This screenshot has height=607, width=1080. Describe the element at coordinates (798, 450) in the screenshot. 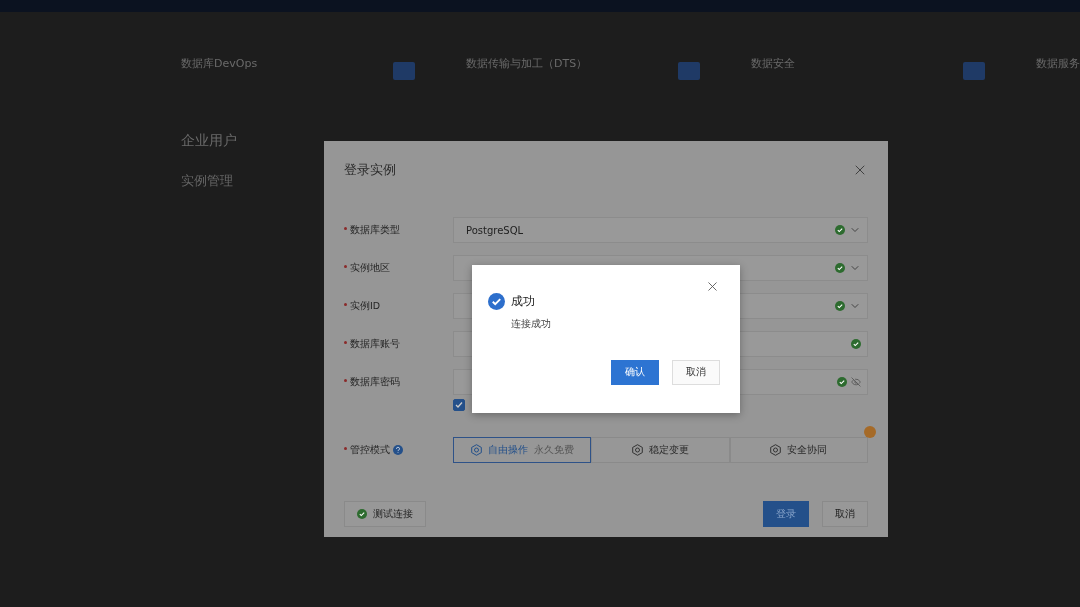

I see `mode-option: 安全协同` at that location.